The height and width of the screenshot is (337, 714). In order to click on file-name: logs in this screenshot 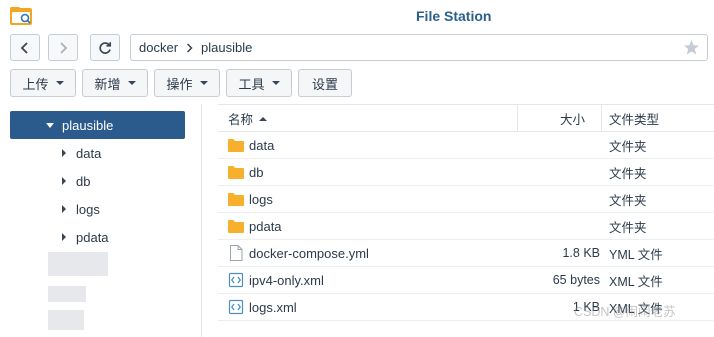, I will do `click(261, 199)`.